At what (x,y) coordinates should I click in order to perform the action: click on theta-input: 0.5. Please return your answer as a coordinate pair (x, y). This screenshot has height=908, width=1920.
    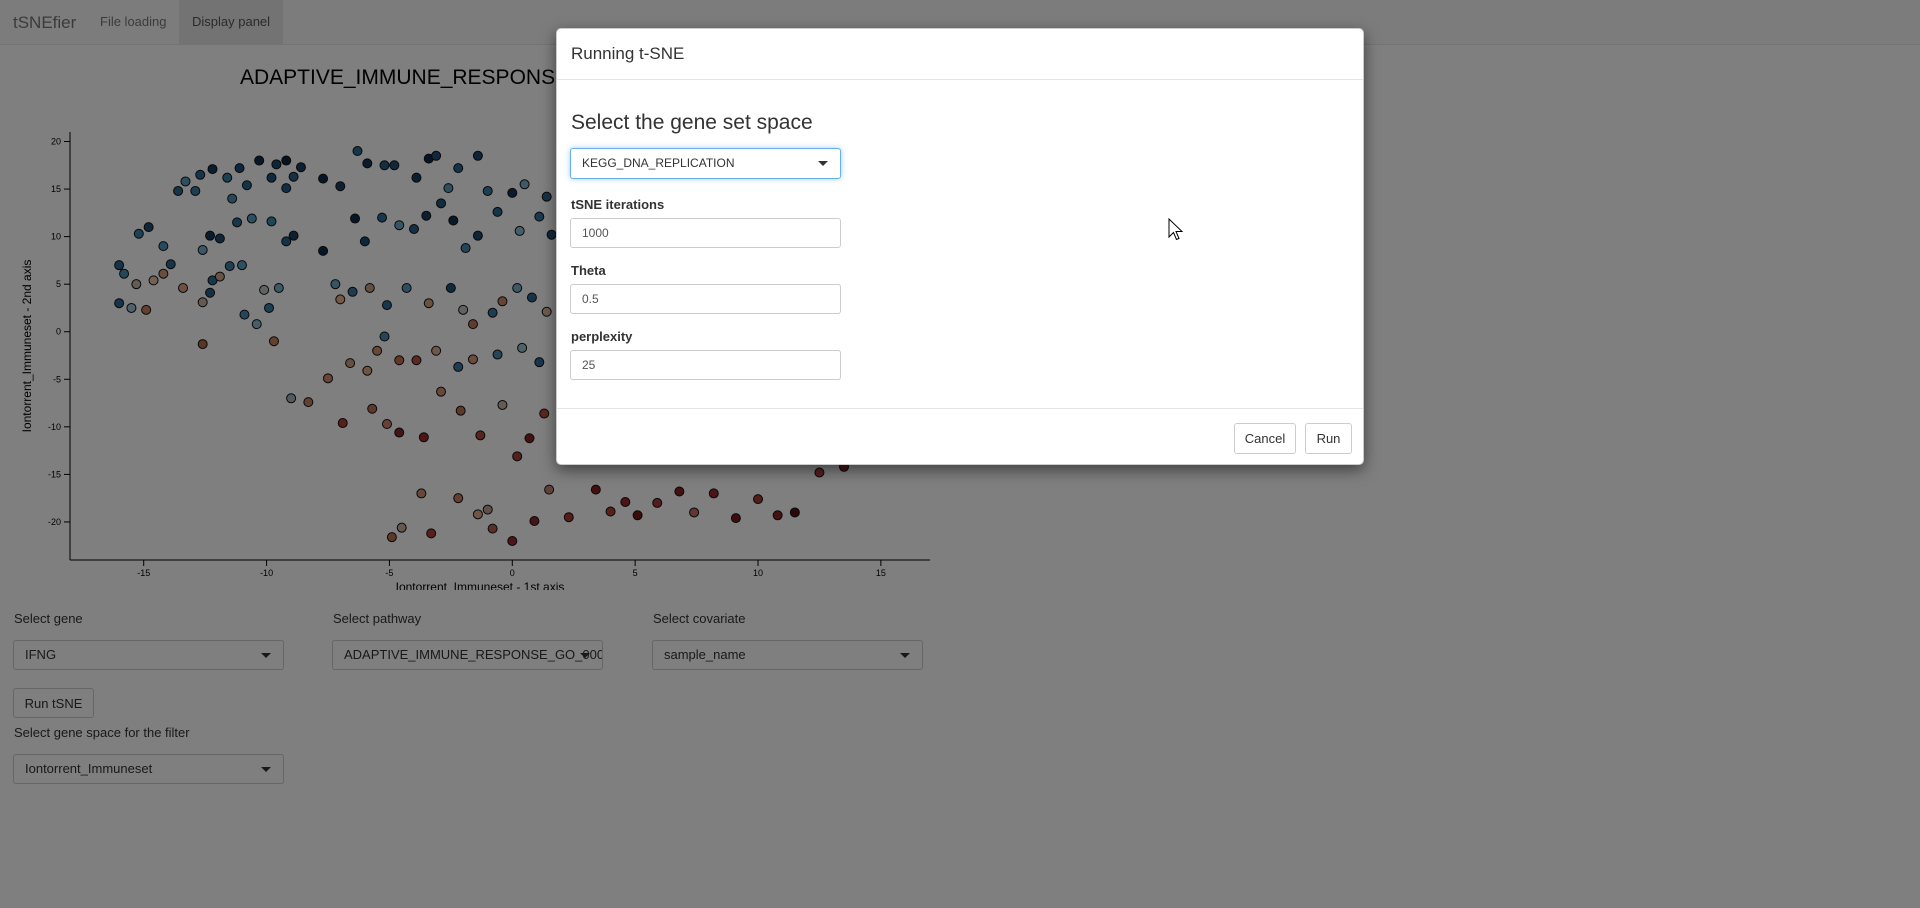
    Looking at the image, I should click on (705, 299).